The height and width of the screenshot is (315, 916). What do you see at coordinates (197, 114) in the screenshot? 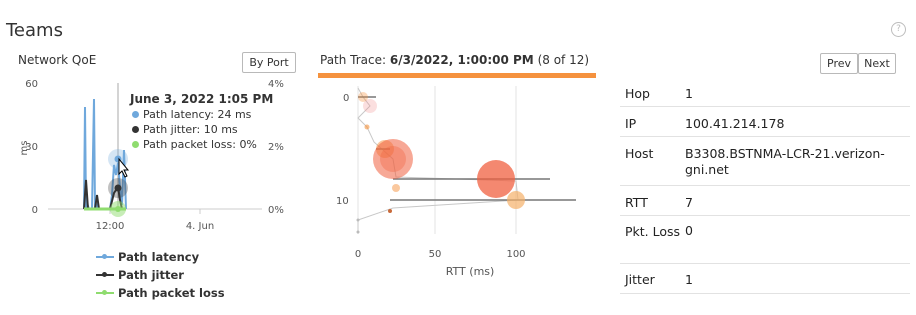
I see `tooltip-latency-text: Path latency: 24 ms` at bounding box center [197, 114].